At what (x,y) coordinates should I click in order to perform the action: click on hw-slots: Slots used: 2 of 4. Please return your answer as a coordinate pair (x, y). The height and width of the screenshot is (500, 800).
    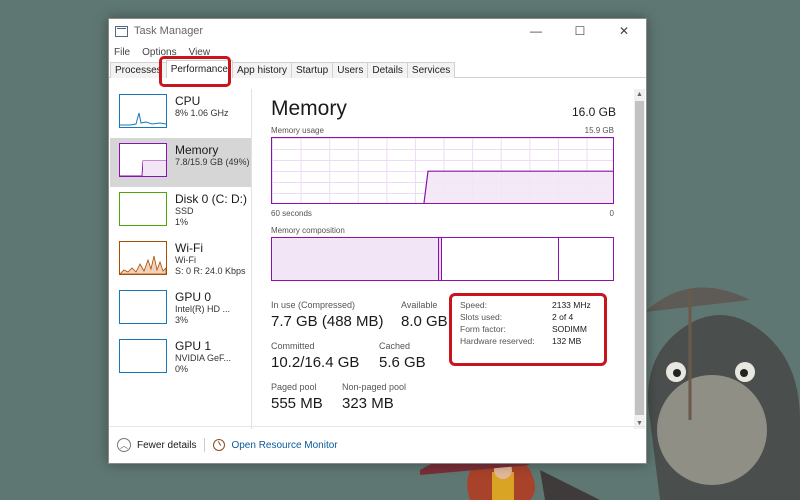
    Looking at the image, I should click on (532, 317).